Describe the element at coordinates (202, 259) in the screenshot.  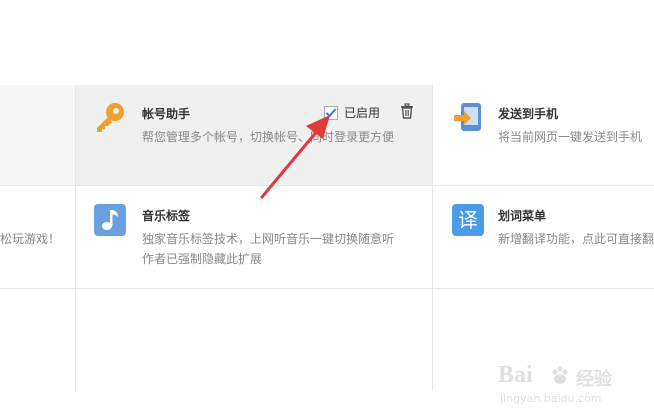
I see `extension-hidden-note: 作者已强制隐藏此扩展` at that location.